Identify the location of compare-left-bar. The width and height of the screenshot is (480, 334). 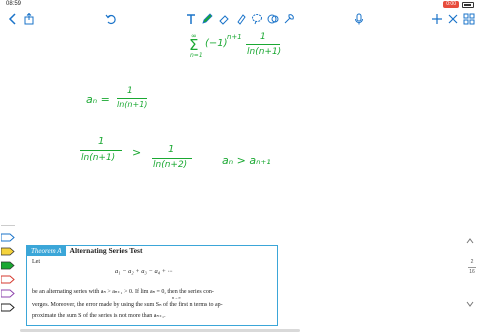
(101, 150).